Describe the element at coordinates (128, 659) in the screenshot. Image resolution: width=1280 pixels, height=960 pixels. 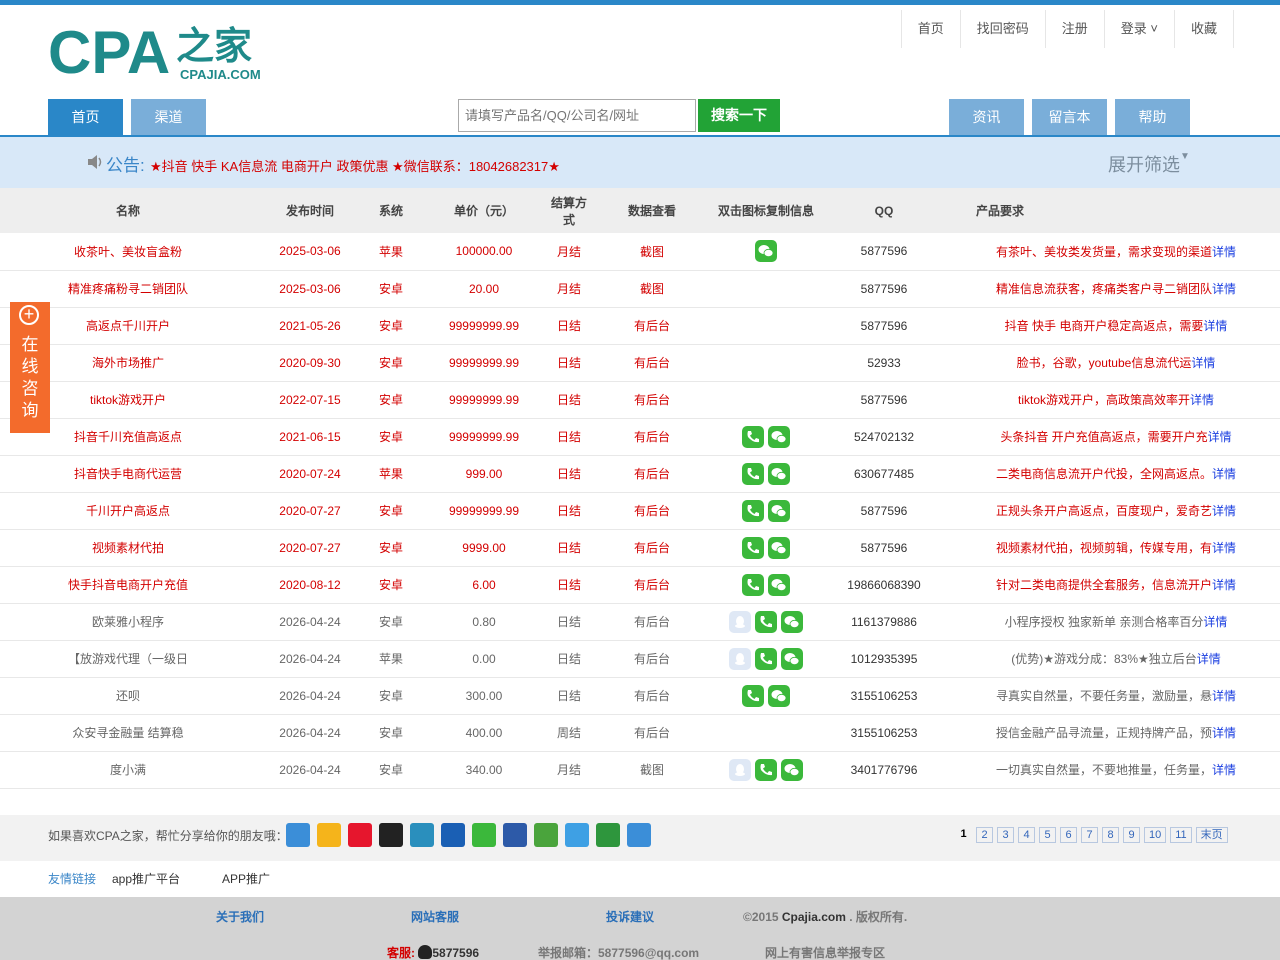
I see `cell-name: 【放游戏代理（一级日` at that location.